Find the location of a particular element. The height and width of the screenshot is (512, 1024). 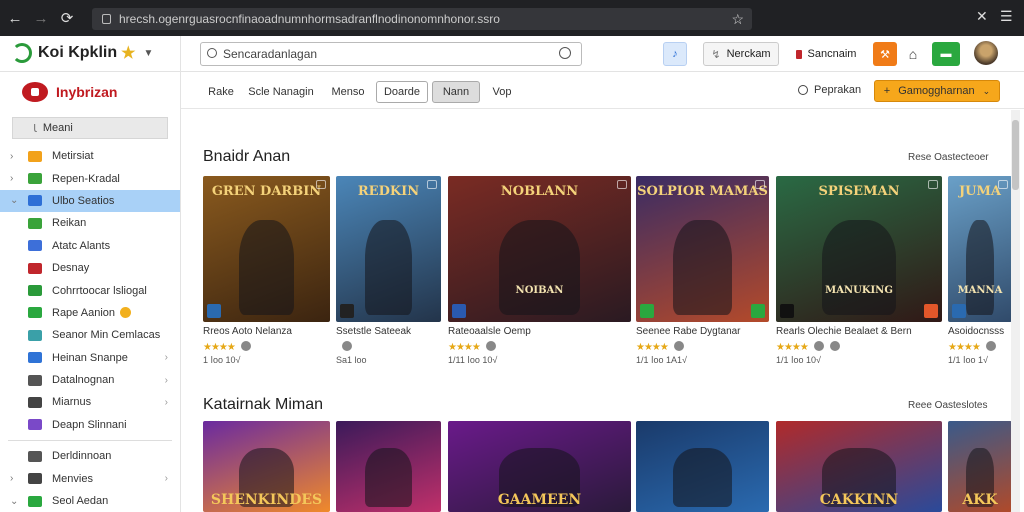

game-title: Seenee Rabe Dygtanar is located at coordinates (702, 331).